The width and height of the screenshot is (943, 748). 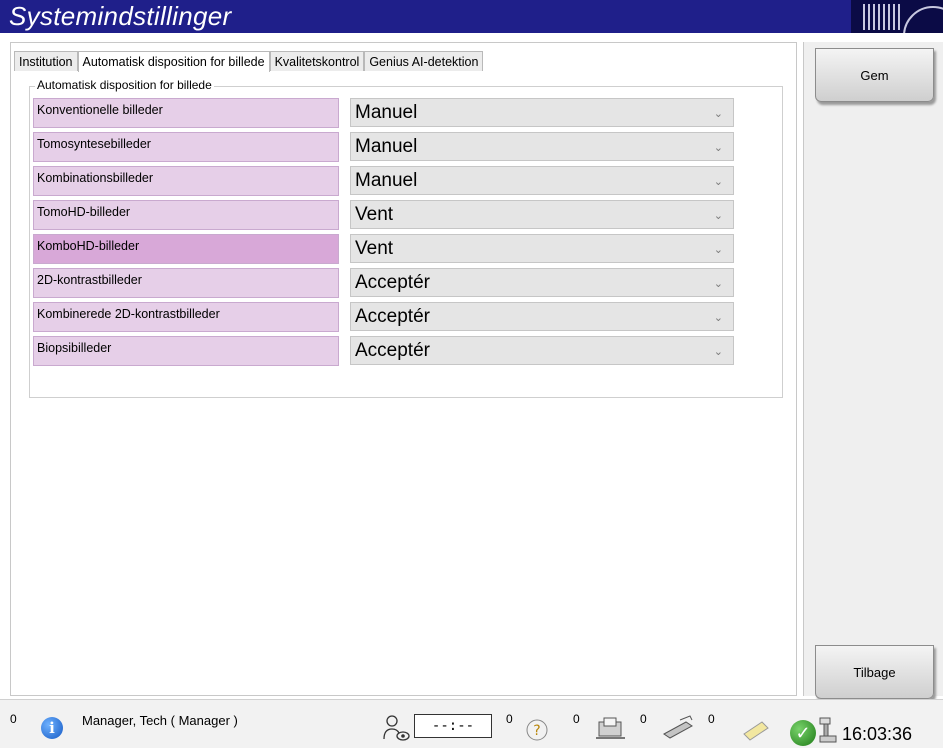 I want to click on tab-automatic-disposition: Automatisk disposition for billede, so click(x=173, y=61).